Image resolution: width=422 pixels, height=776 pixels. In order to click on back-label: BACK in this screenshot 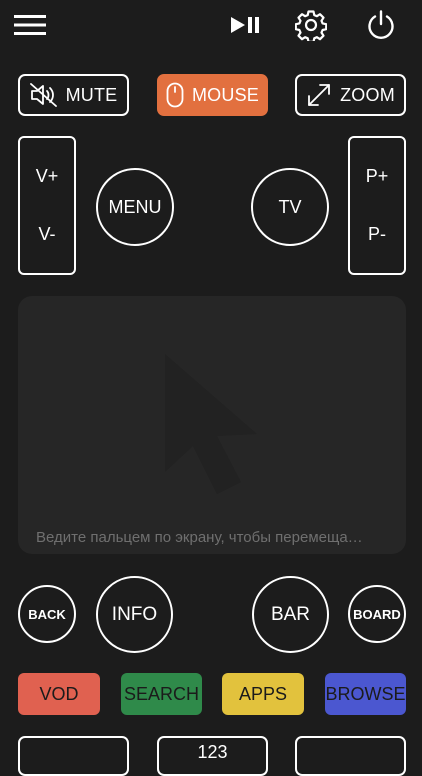, I will do `click(47, 614)`.